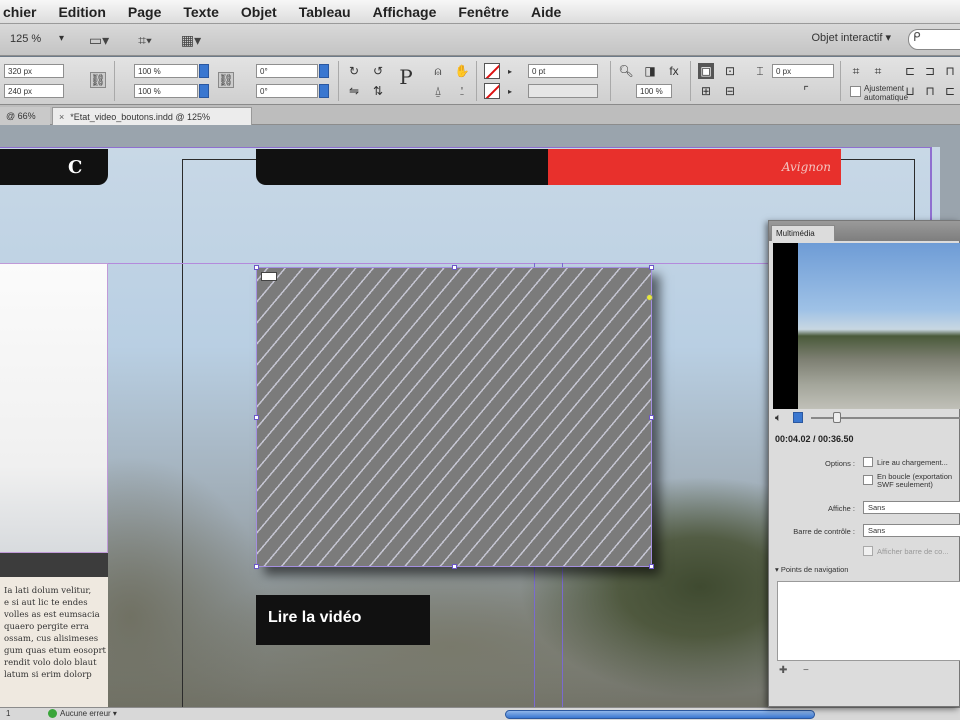 The image size is (960, 720). What do you see at coordinates (910, 91) in the screenshot?
I see `distribute-left-icon: ⊔` at bounding box center [910, 91].